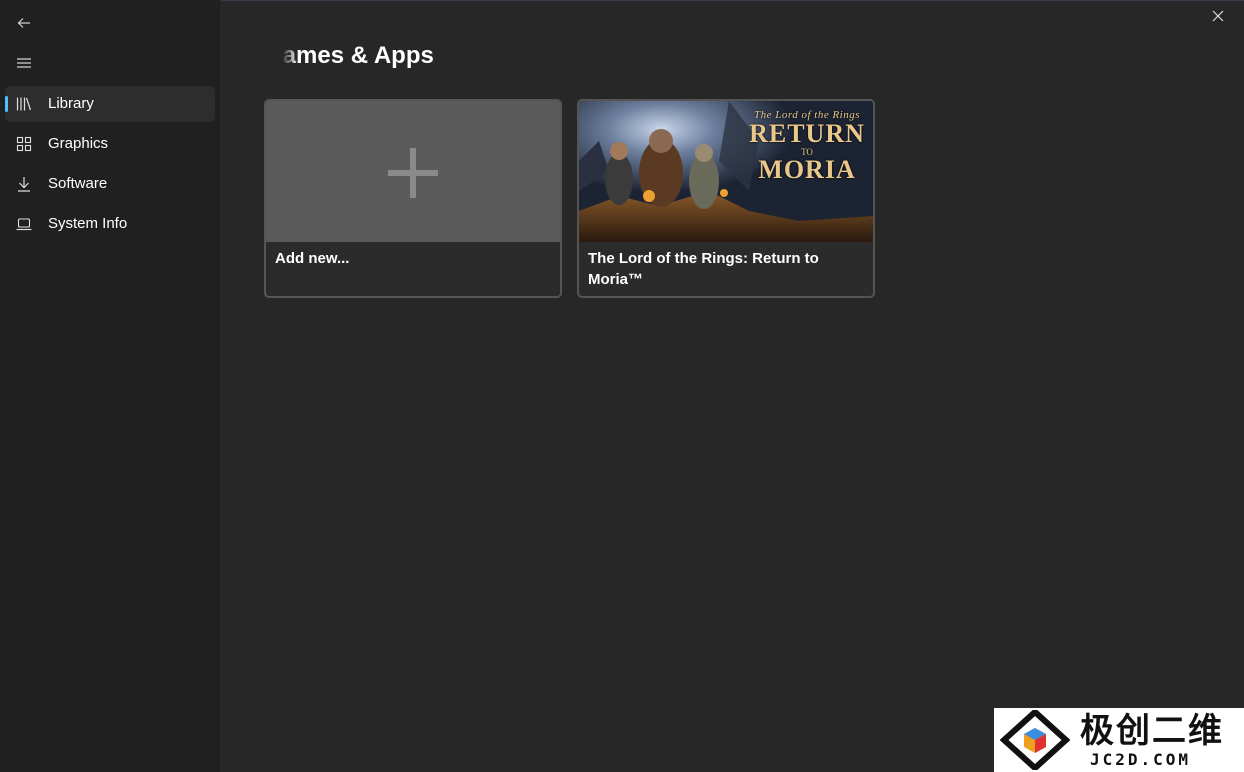 The width and height of the screenshot is (1244, 772). I want to click on close-icon, so click(1218, 16).